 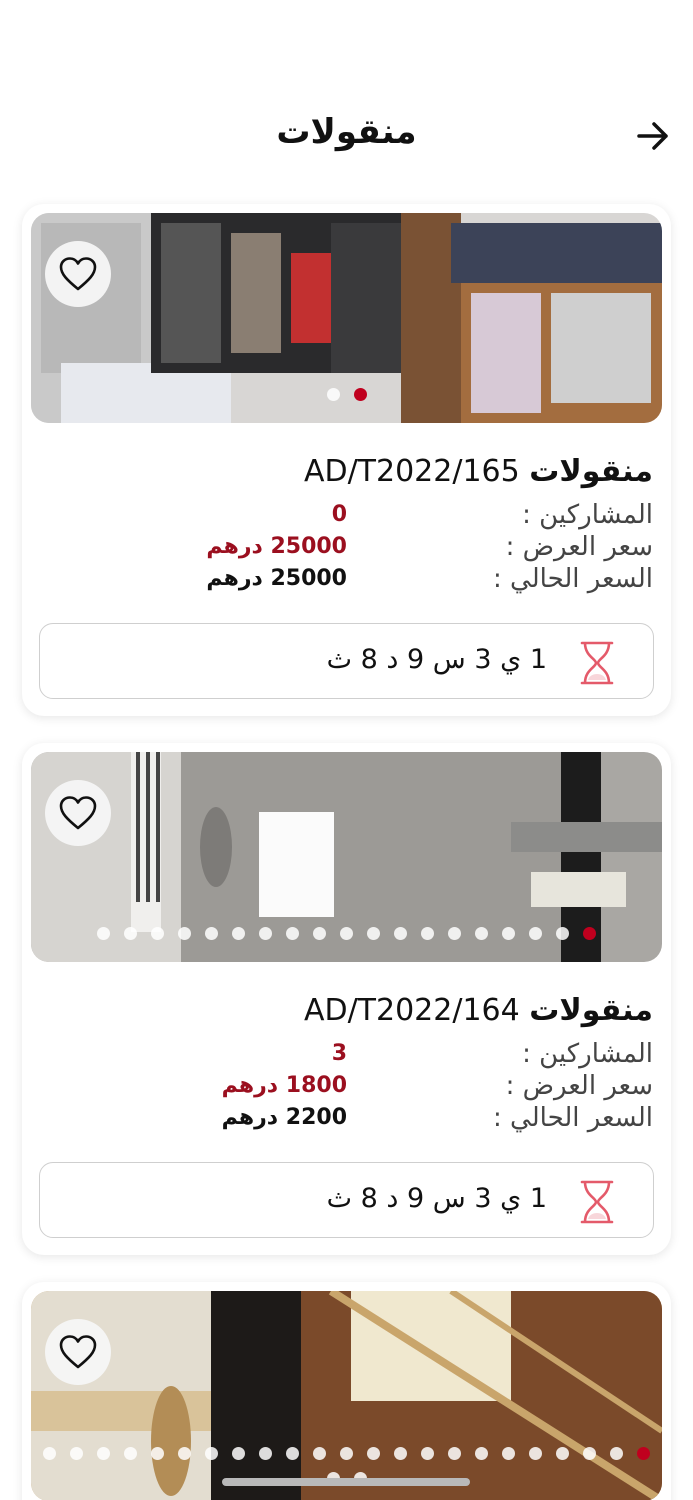 I want to click on auction-card, so click(x=346, y=1391).